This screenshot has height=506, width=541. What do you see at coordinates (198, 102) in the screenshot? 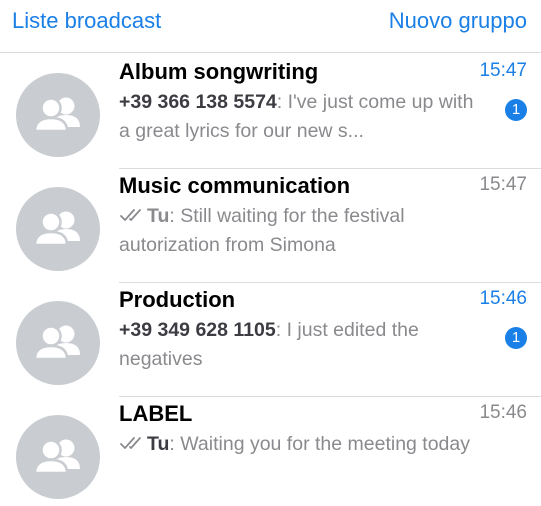
I see `message-sender: +39 366 138 5574` at bounding box center [198, 102].